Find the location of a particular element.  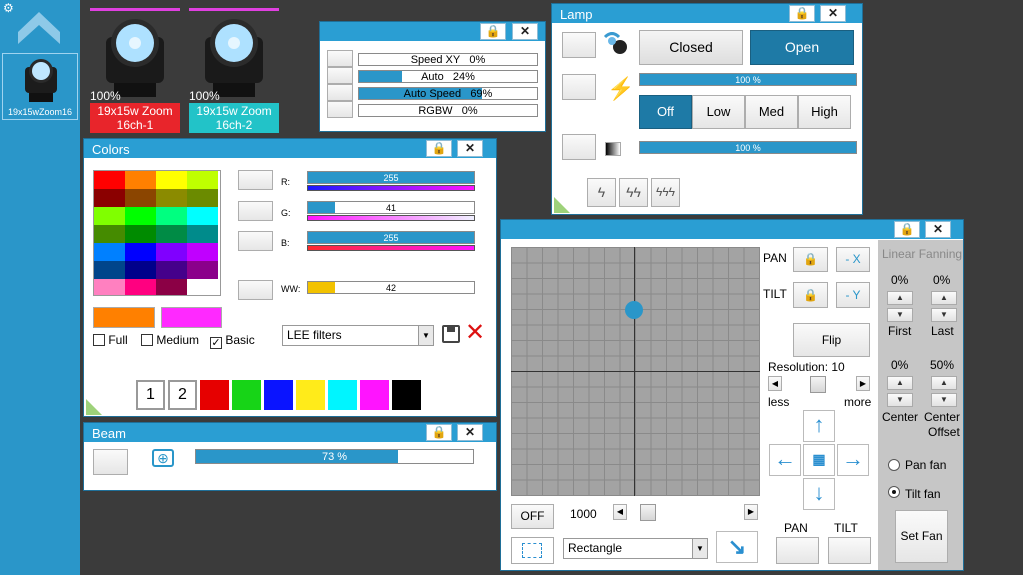

swatch-green is located at coordinates (246, 395).